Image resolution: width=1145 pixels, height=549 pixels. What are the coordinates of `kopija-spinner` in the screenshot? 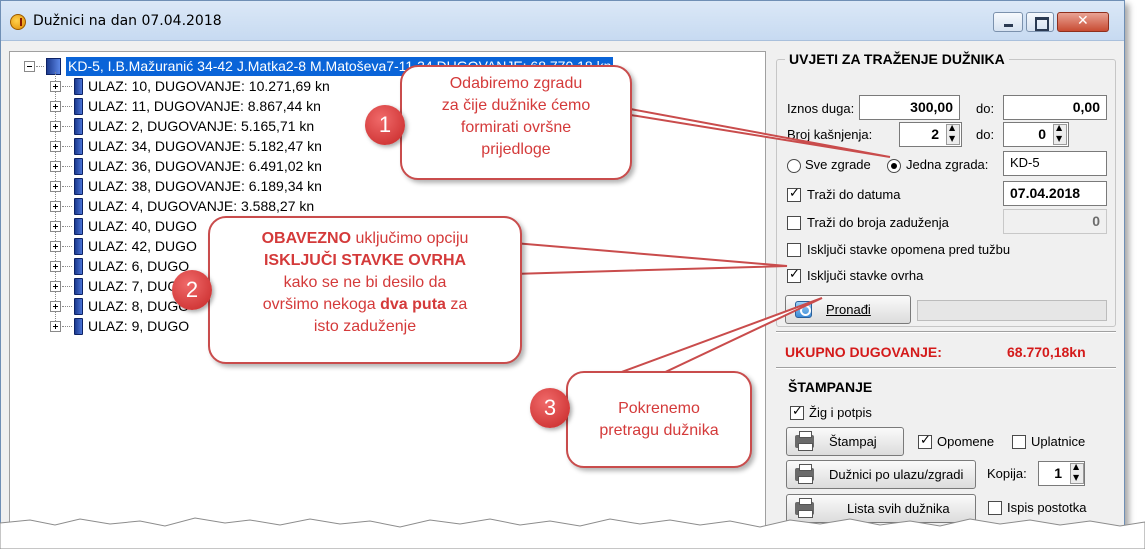 It's located at (1077, 473).